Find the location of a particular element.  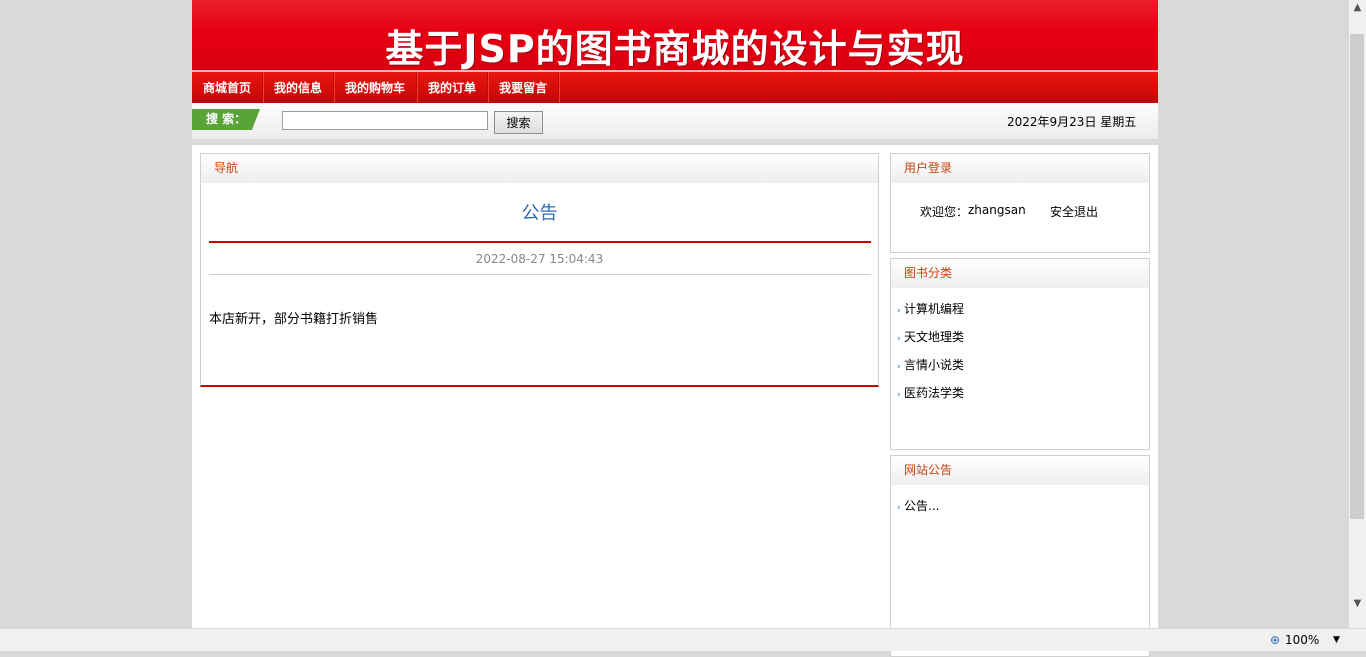

current-date: 2022年9月23日 星期五 is located at coordinates (1072, 122).